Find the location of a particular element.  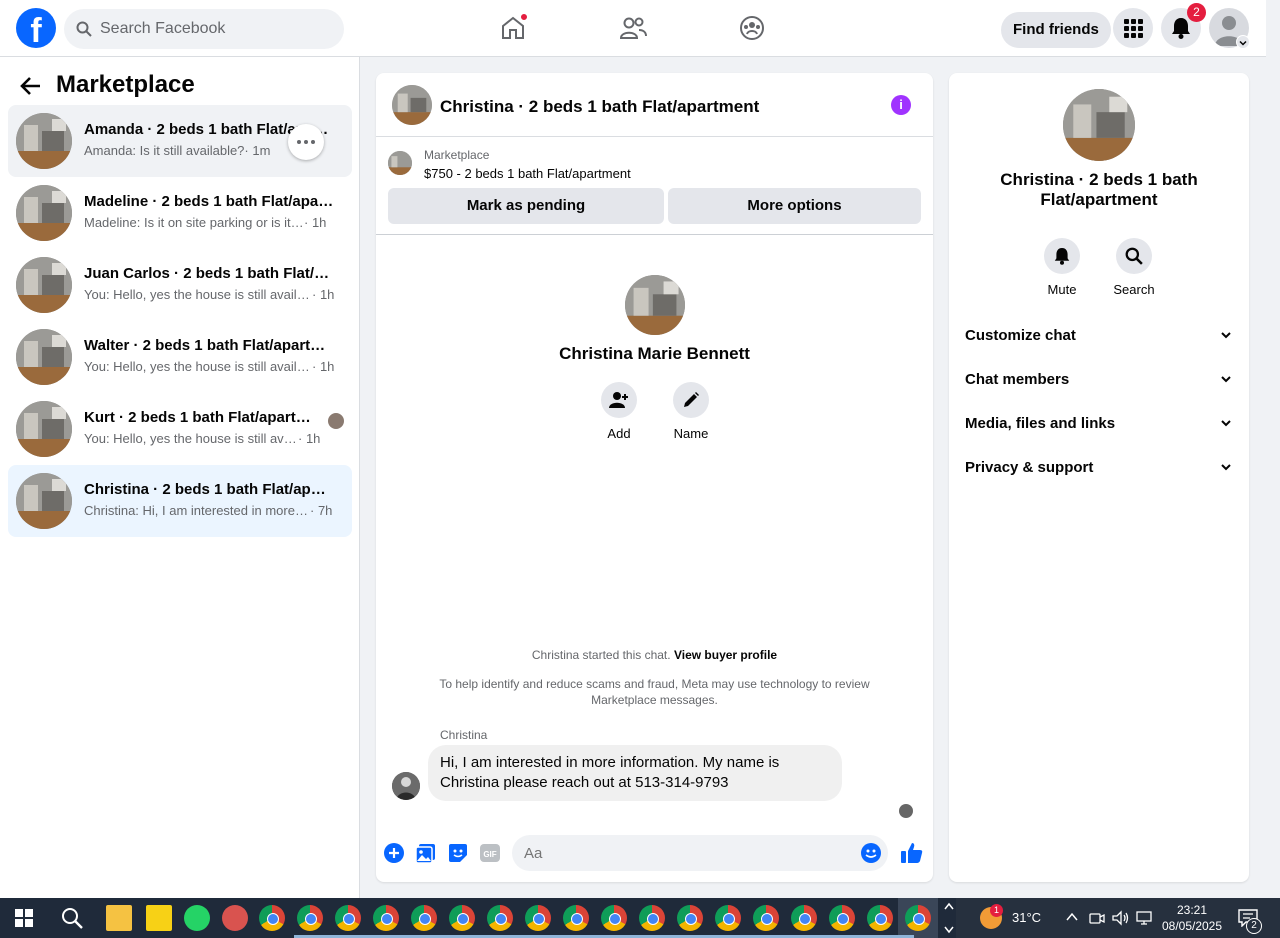

network-icon is located at coordinates (1145, 918).